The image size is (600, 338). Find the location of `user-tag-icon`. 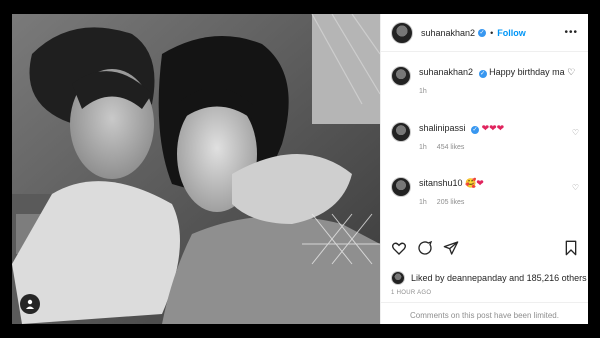

user-tag-icon is located at coordinates (30, 304).